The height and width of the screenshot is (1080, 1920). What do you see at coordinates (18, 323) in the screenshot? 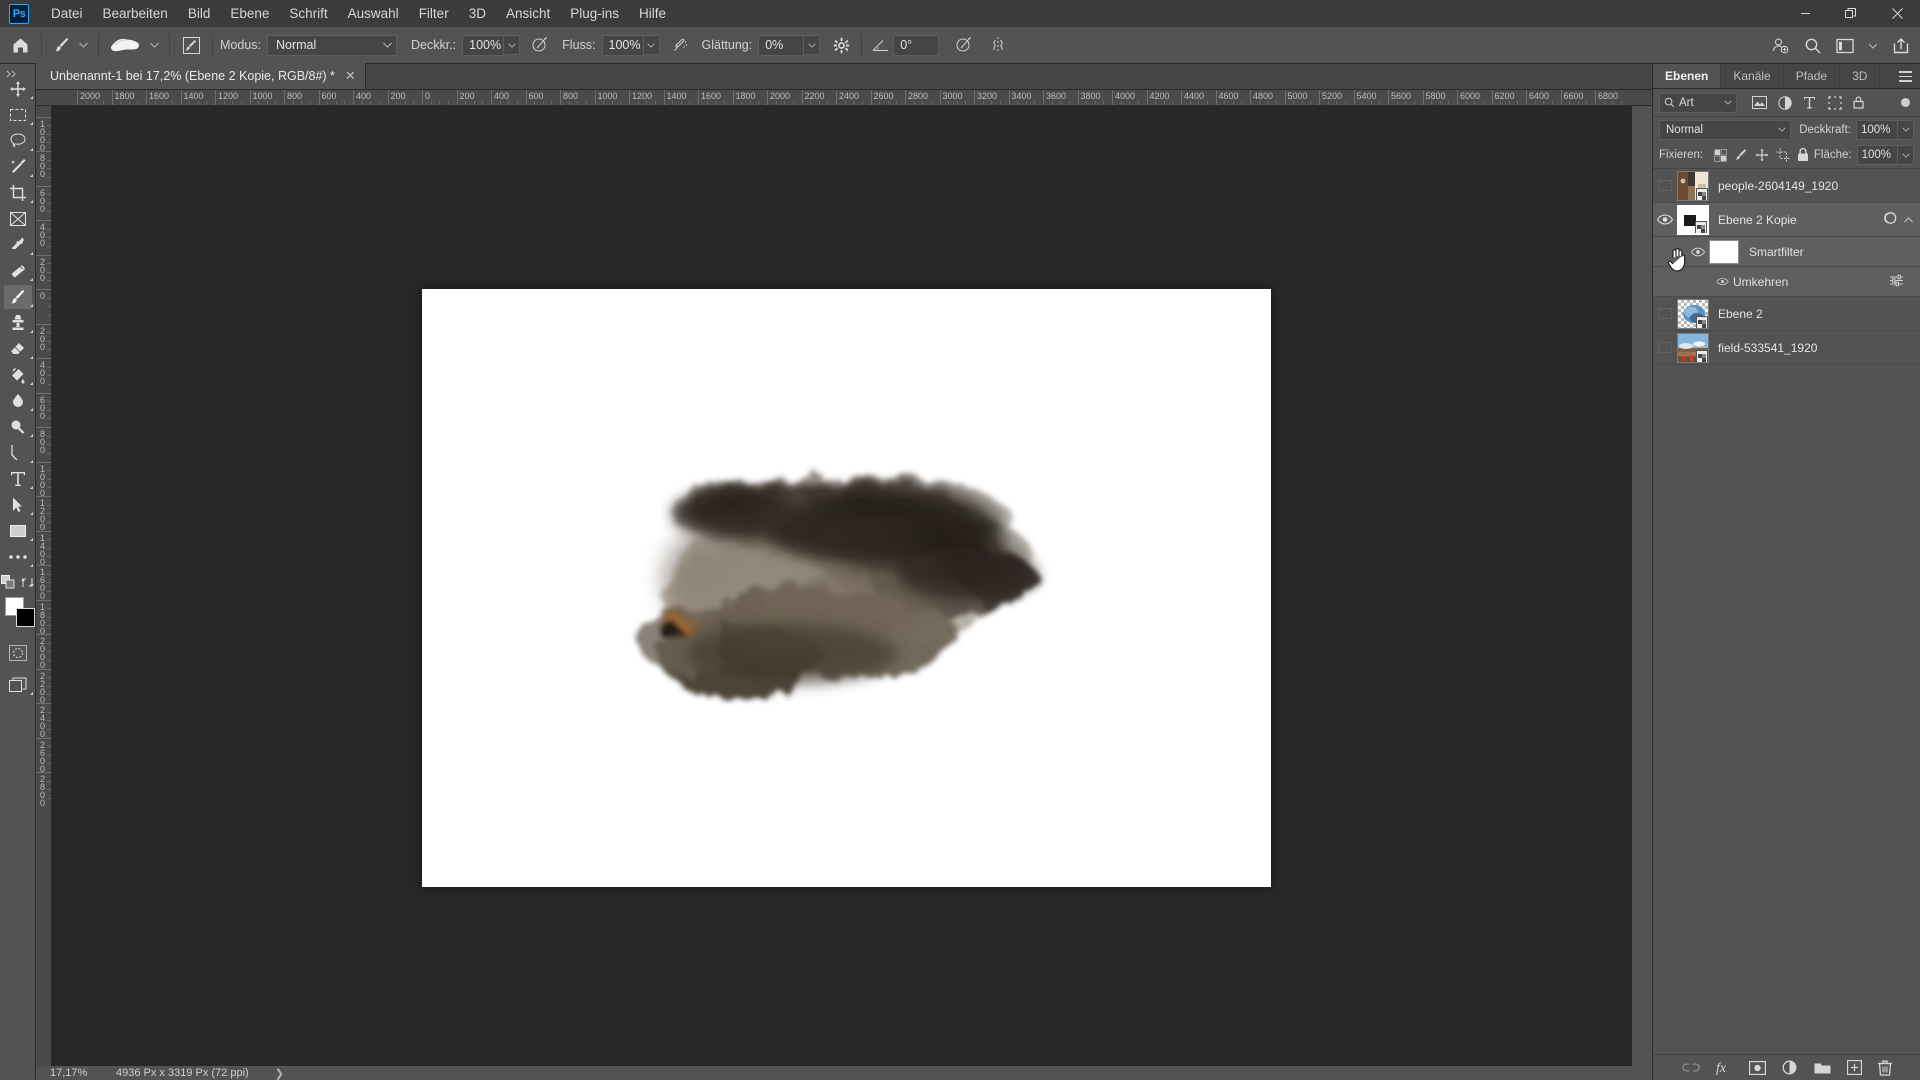
I see `clone-stamp-tool` at bounding box center [18, 323].